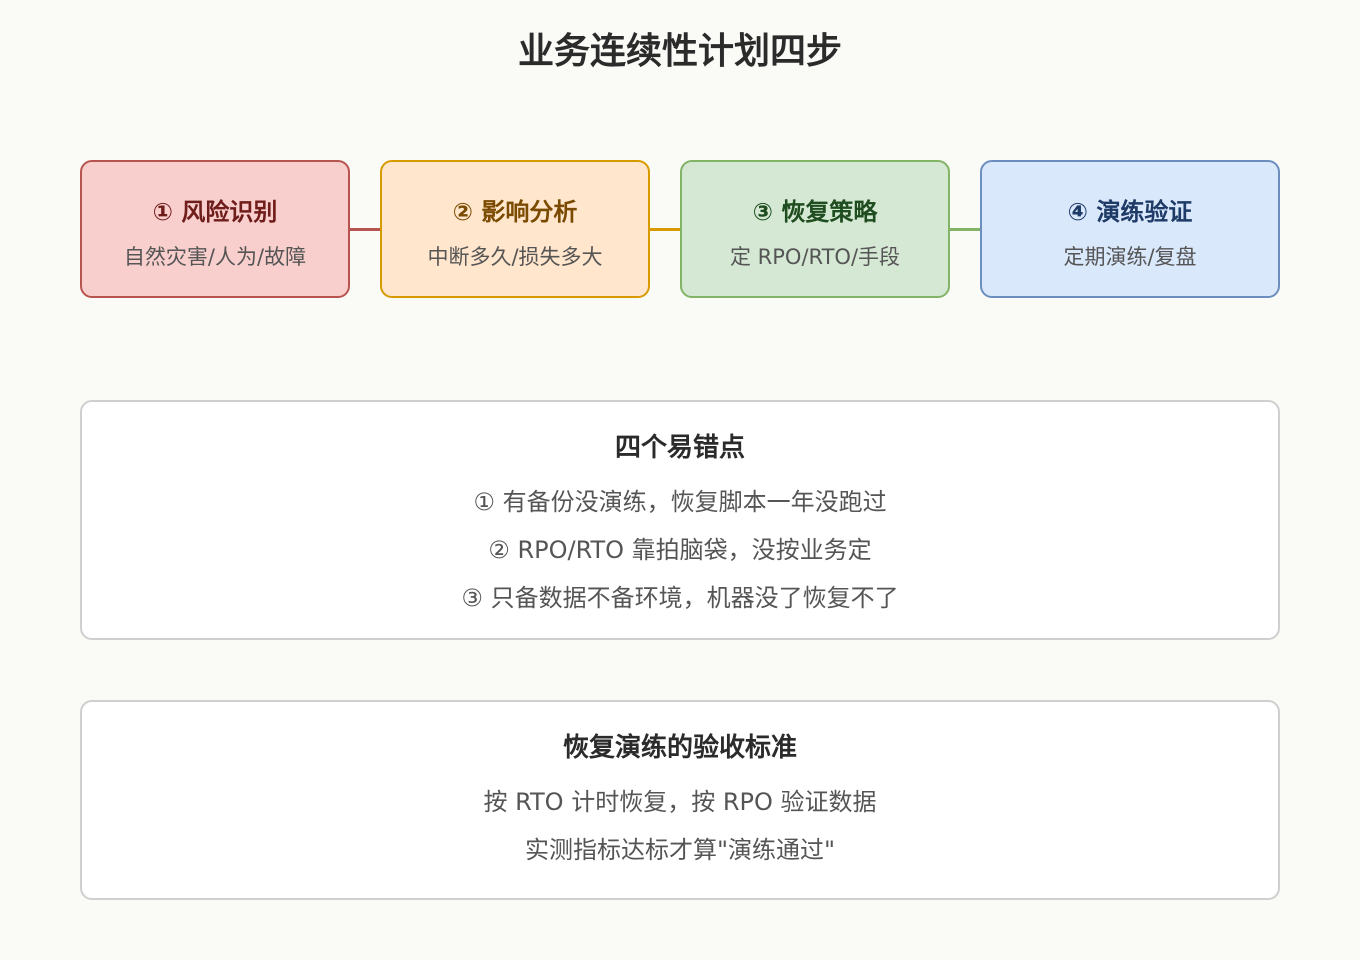 This screenshot has height=960, width=1360. I want to click on step-title: ② 影响分析, so click(515, 212).